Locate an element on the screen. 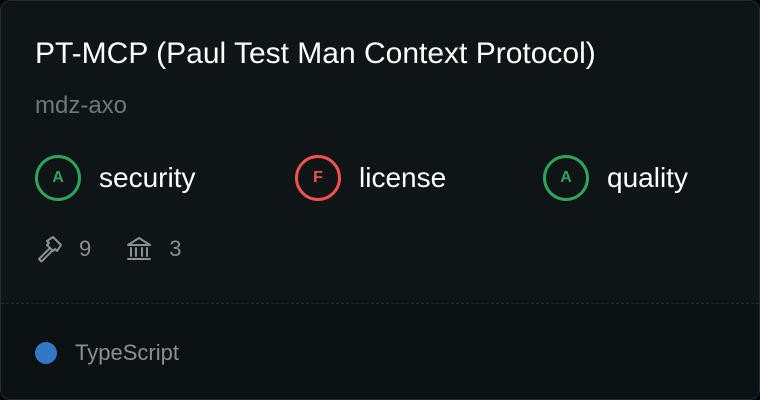 Image resolution: width=760 pixels, height=400 pixels. server-title: PT-MCP (Paul Test Man Context Protocol) is located at coordinates (315, 53).